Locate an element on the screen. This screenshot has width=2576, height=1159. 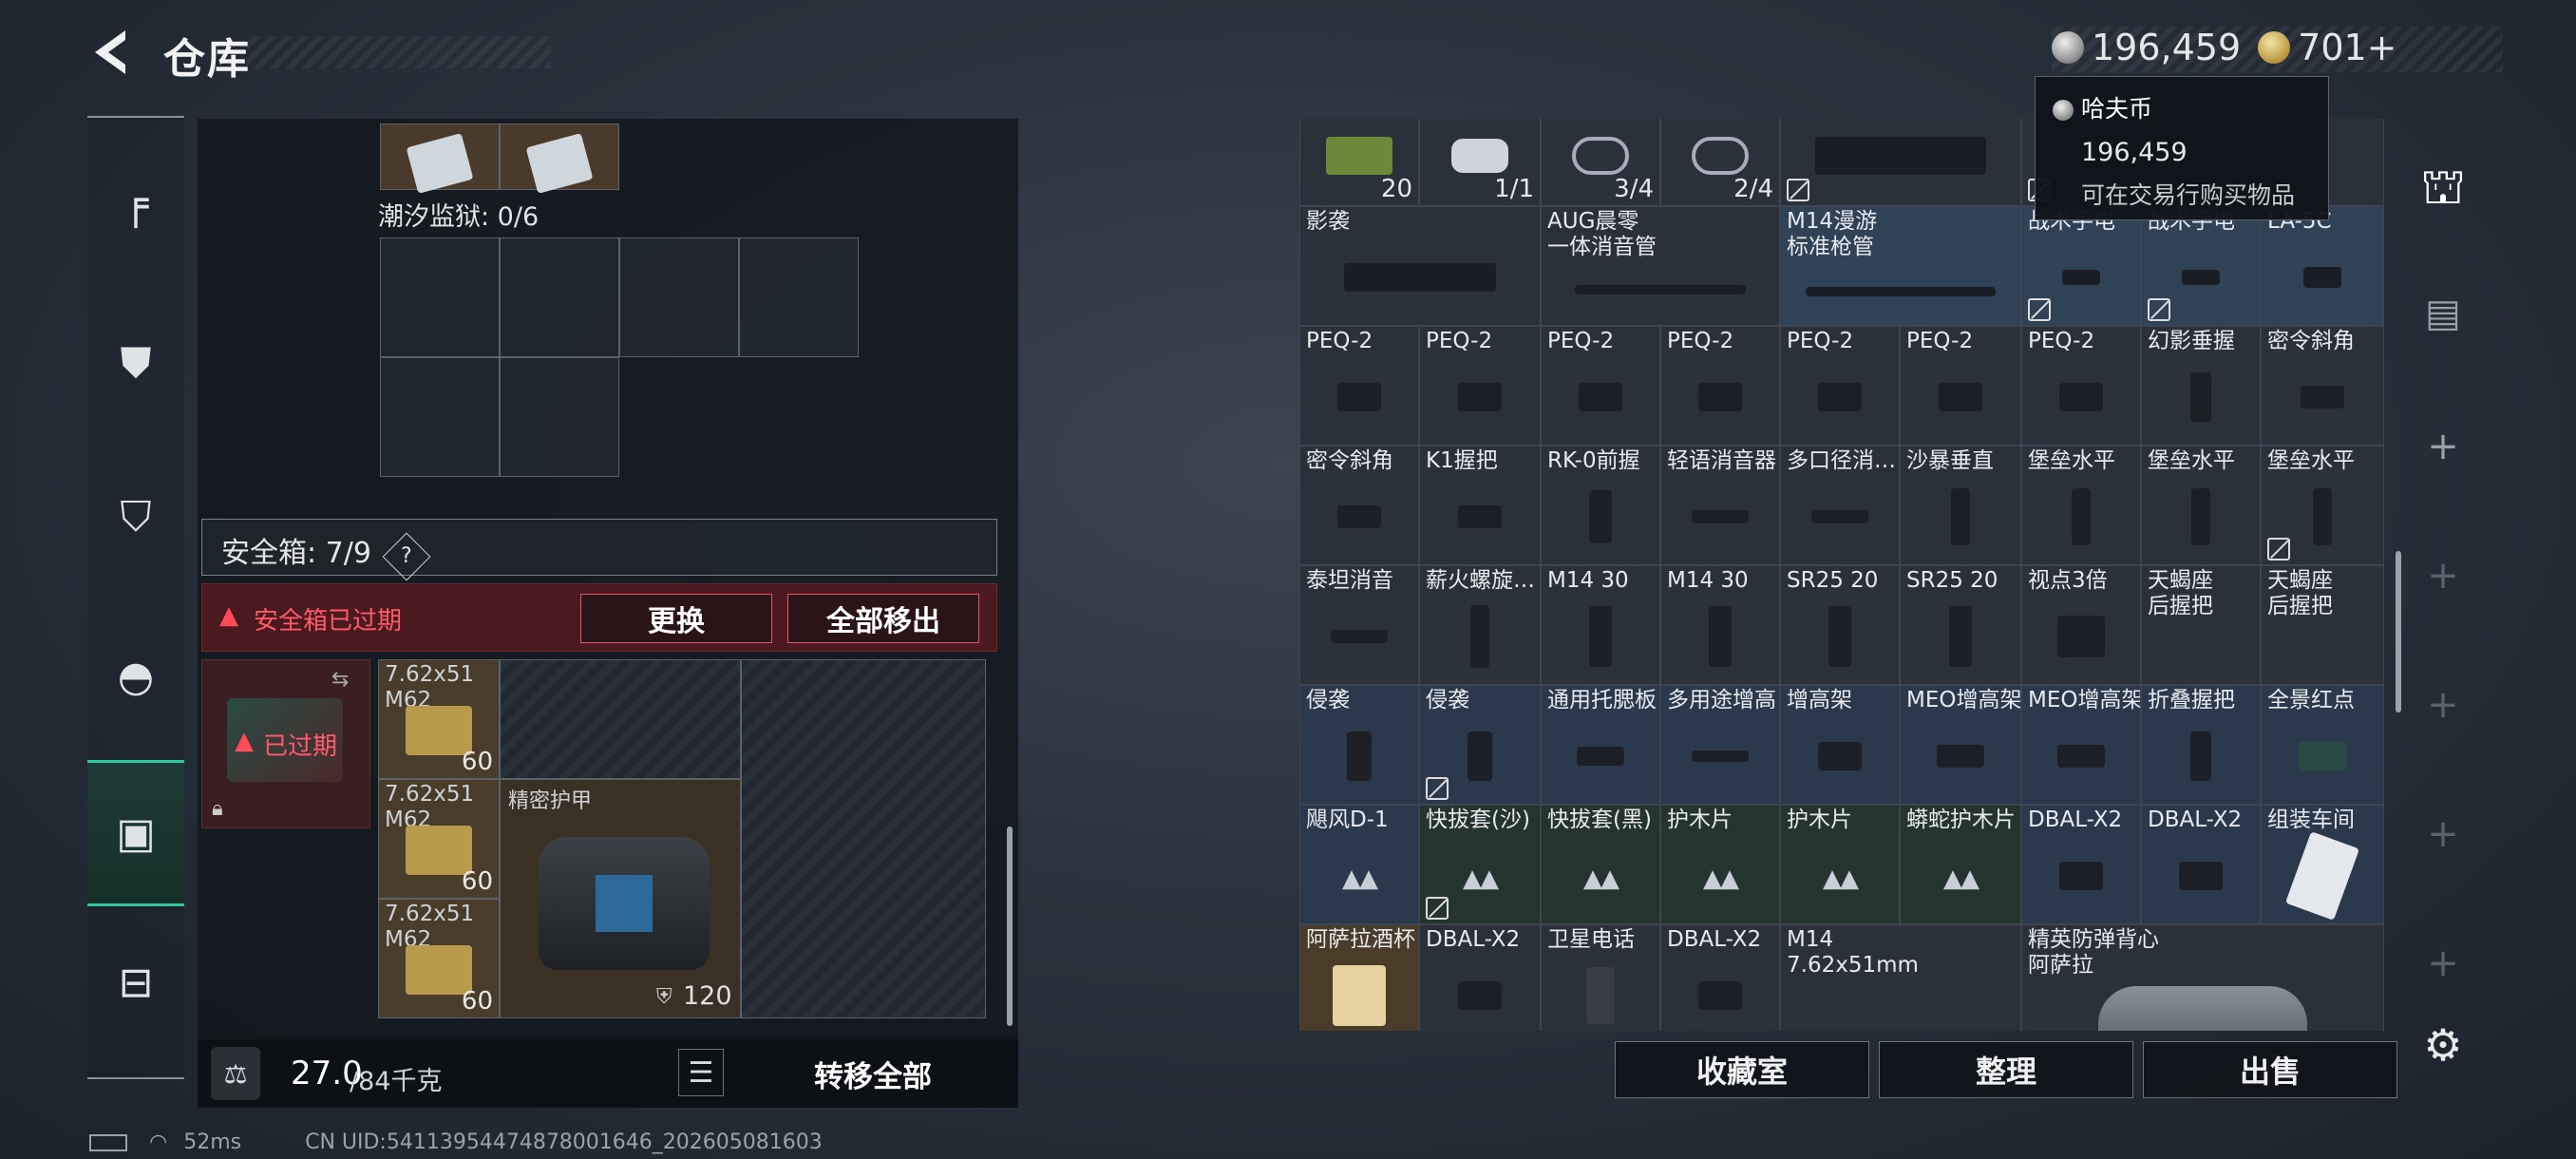
transfer-all-button: 转移全部 is located at coordinates (873, 1073).